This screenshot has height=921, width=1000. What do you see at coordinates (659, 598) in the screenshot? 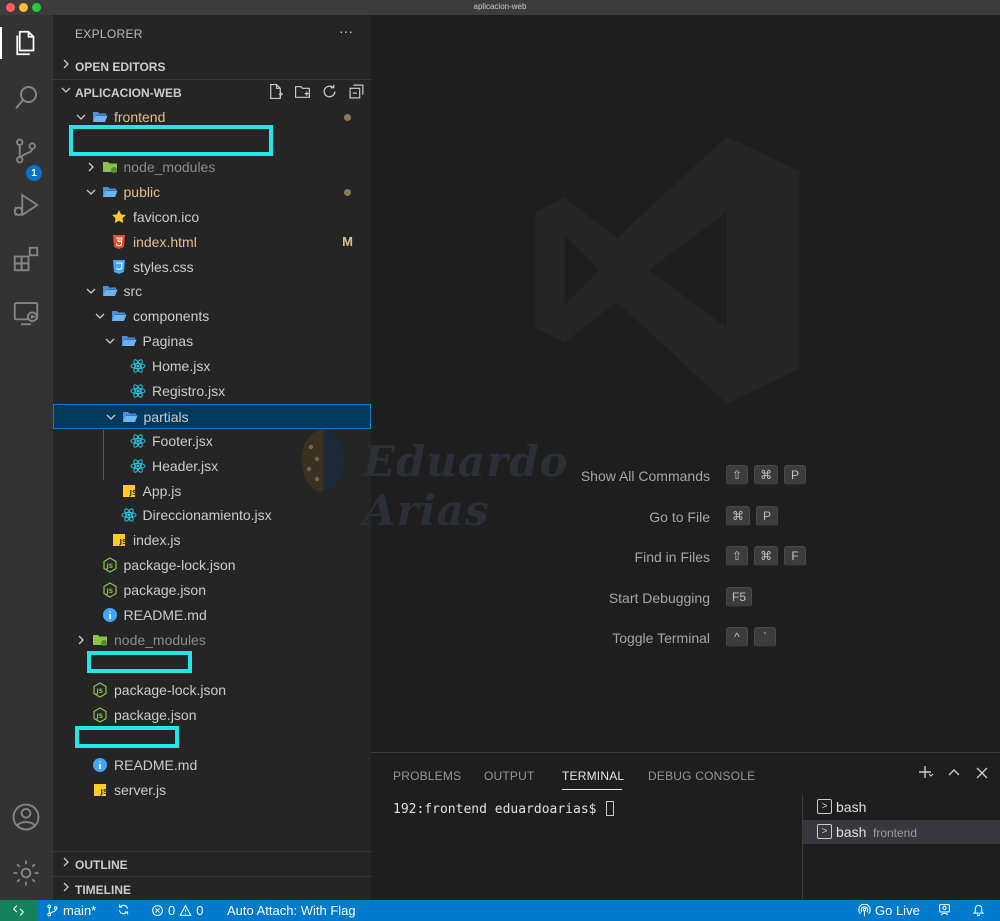
I see `shortcut-label: Start Debugging` at bounding box center [659, 598].